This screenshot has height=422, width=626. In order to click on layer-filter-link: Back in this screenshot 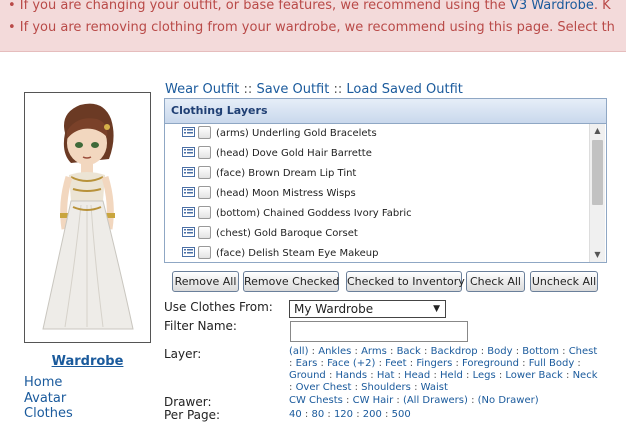, I will do `click(409, 351)`.